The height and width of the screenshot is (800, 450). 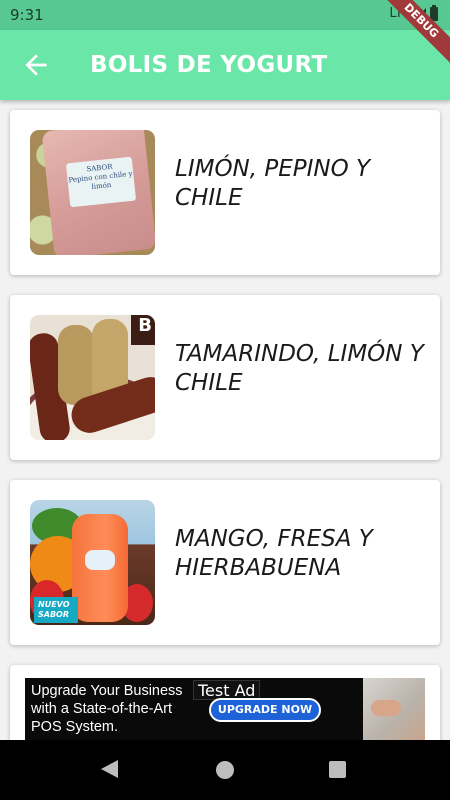 What do you see at coordinates (274, 553) in the screenshot?
I see `flavor-title: MANGO, FRESA Y HIERBABUENA` at bounding box center [274, 553].